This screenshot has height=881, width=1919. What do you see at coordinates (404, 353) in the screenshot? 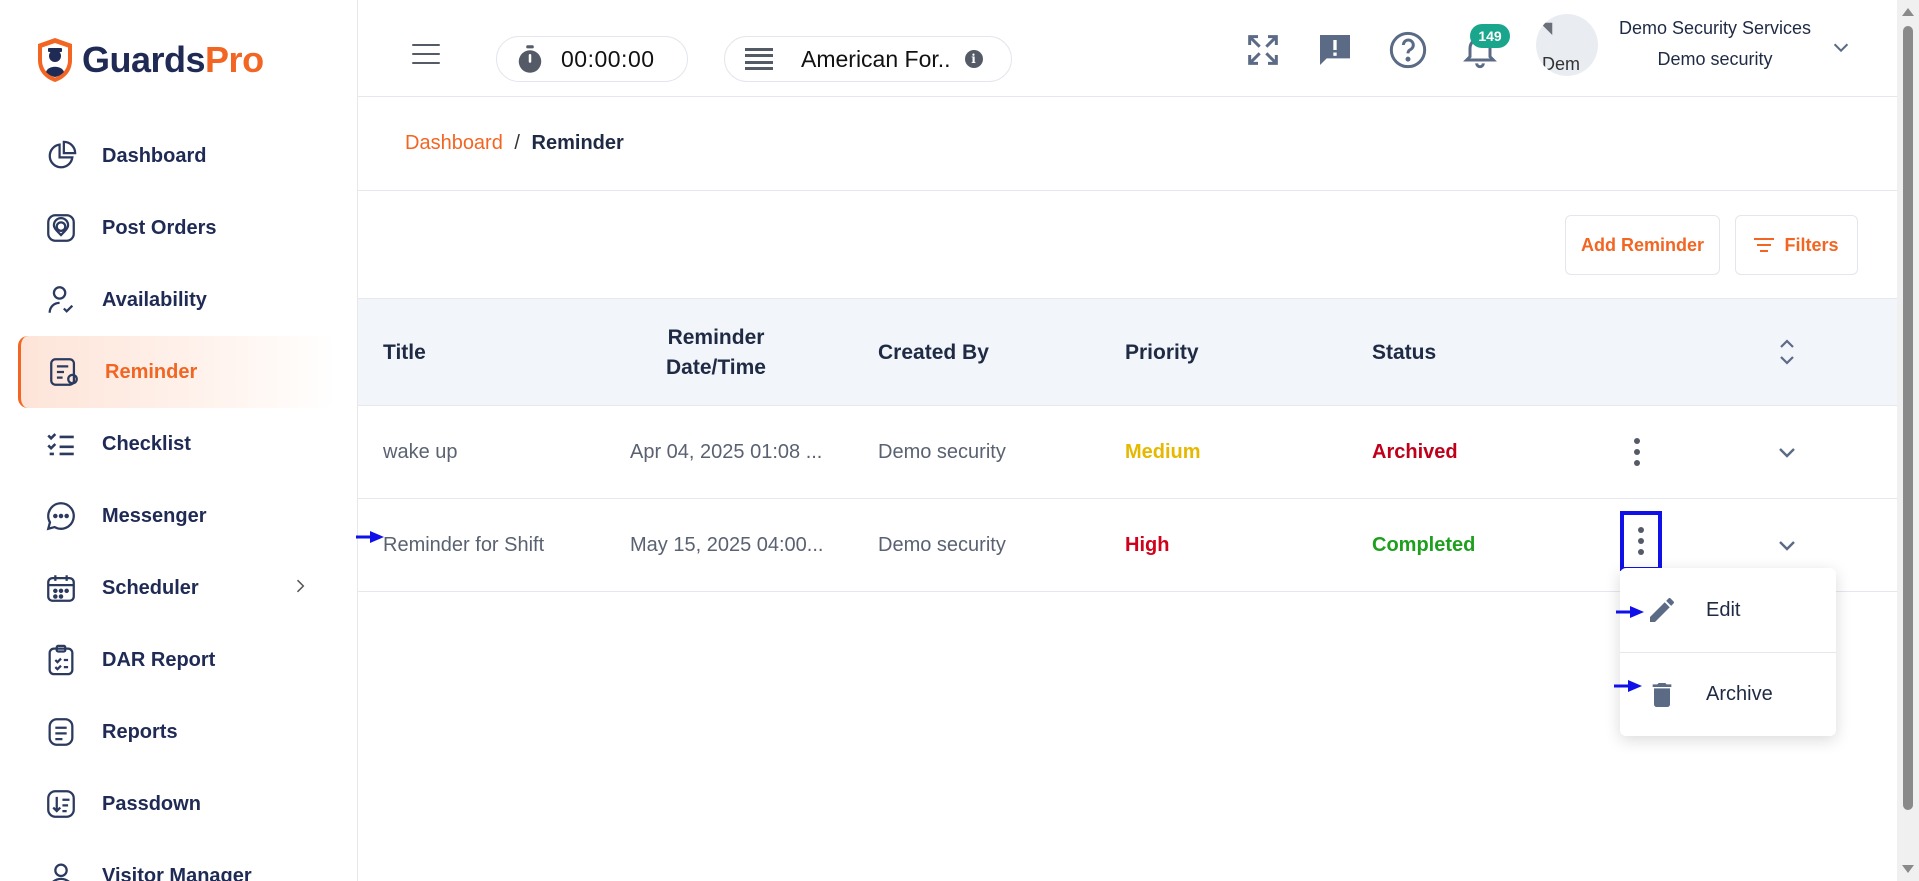
I see `column-title: Title` at bounding box center [404, 353].